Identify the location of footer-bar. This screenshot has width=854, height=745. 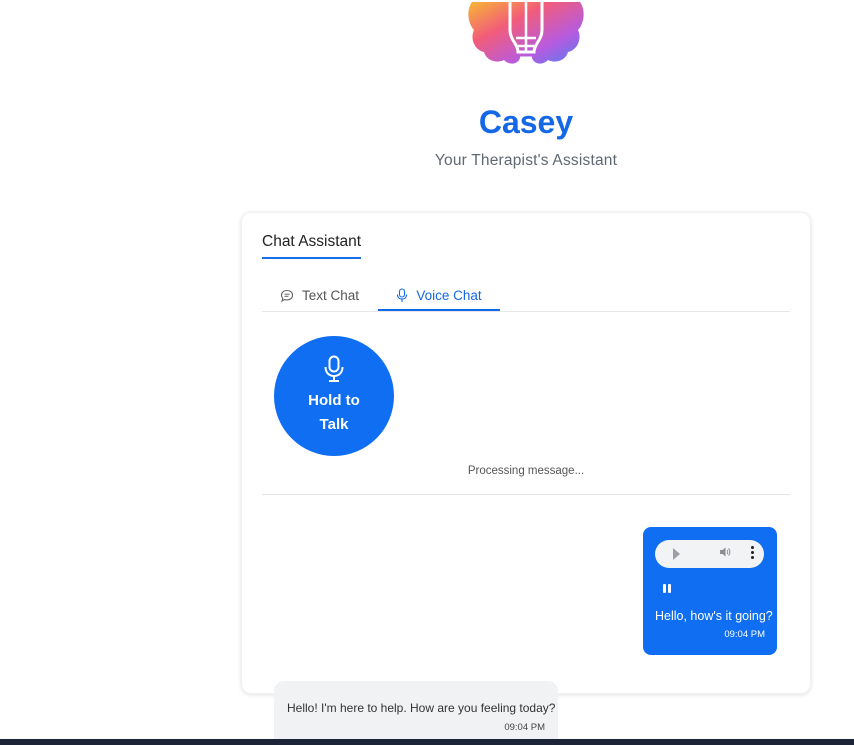
(427, 742).